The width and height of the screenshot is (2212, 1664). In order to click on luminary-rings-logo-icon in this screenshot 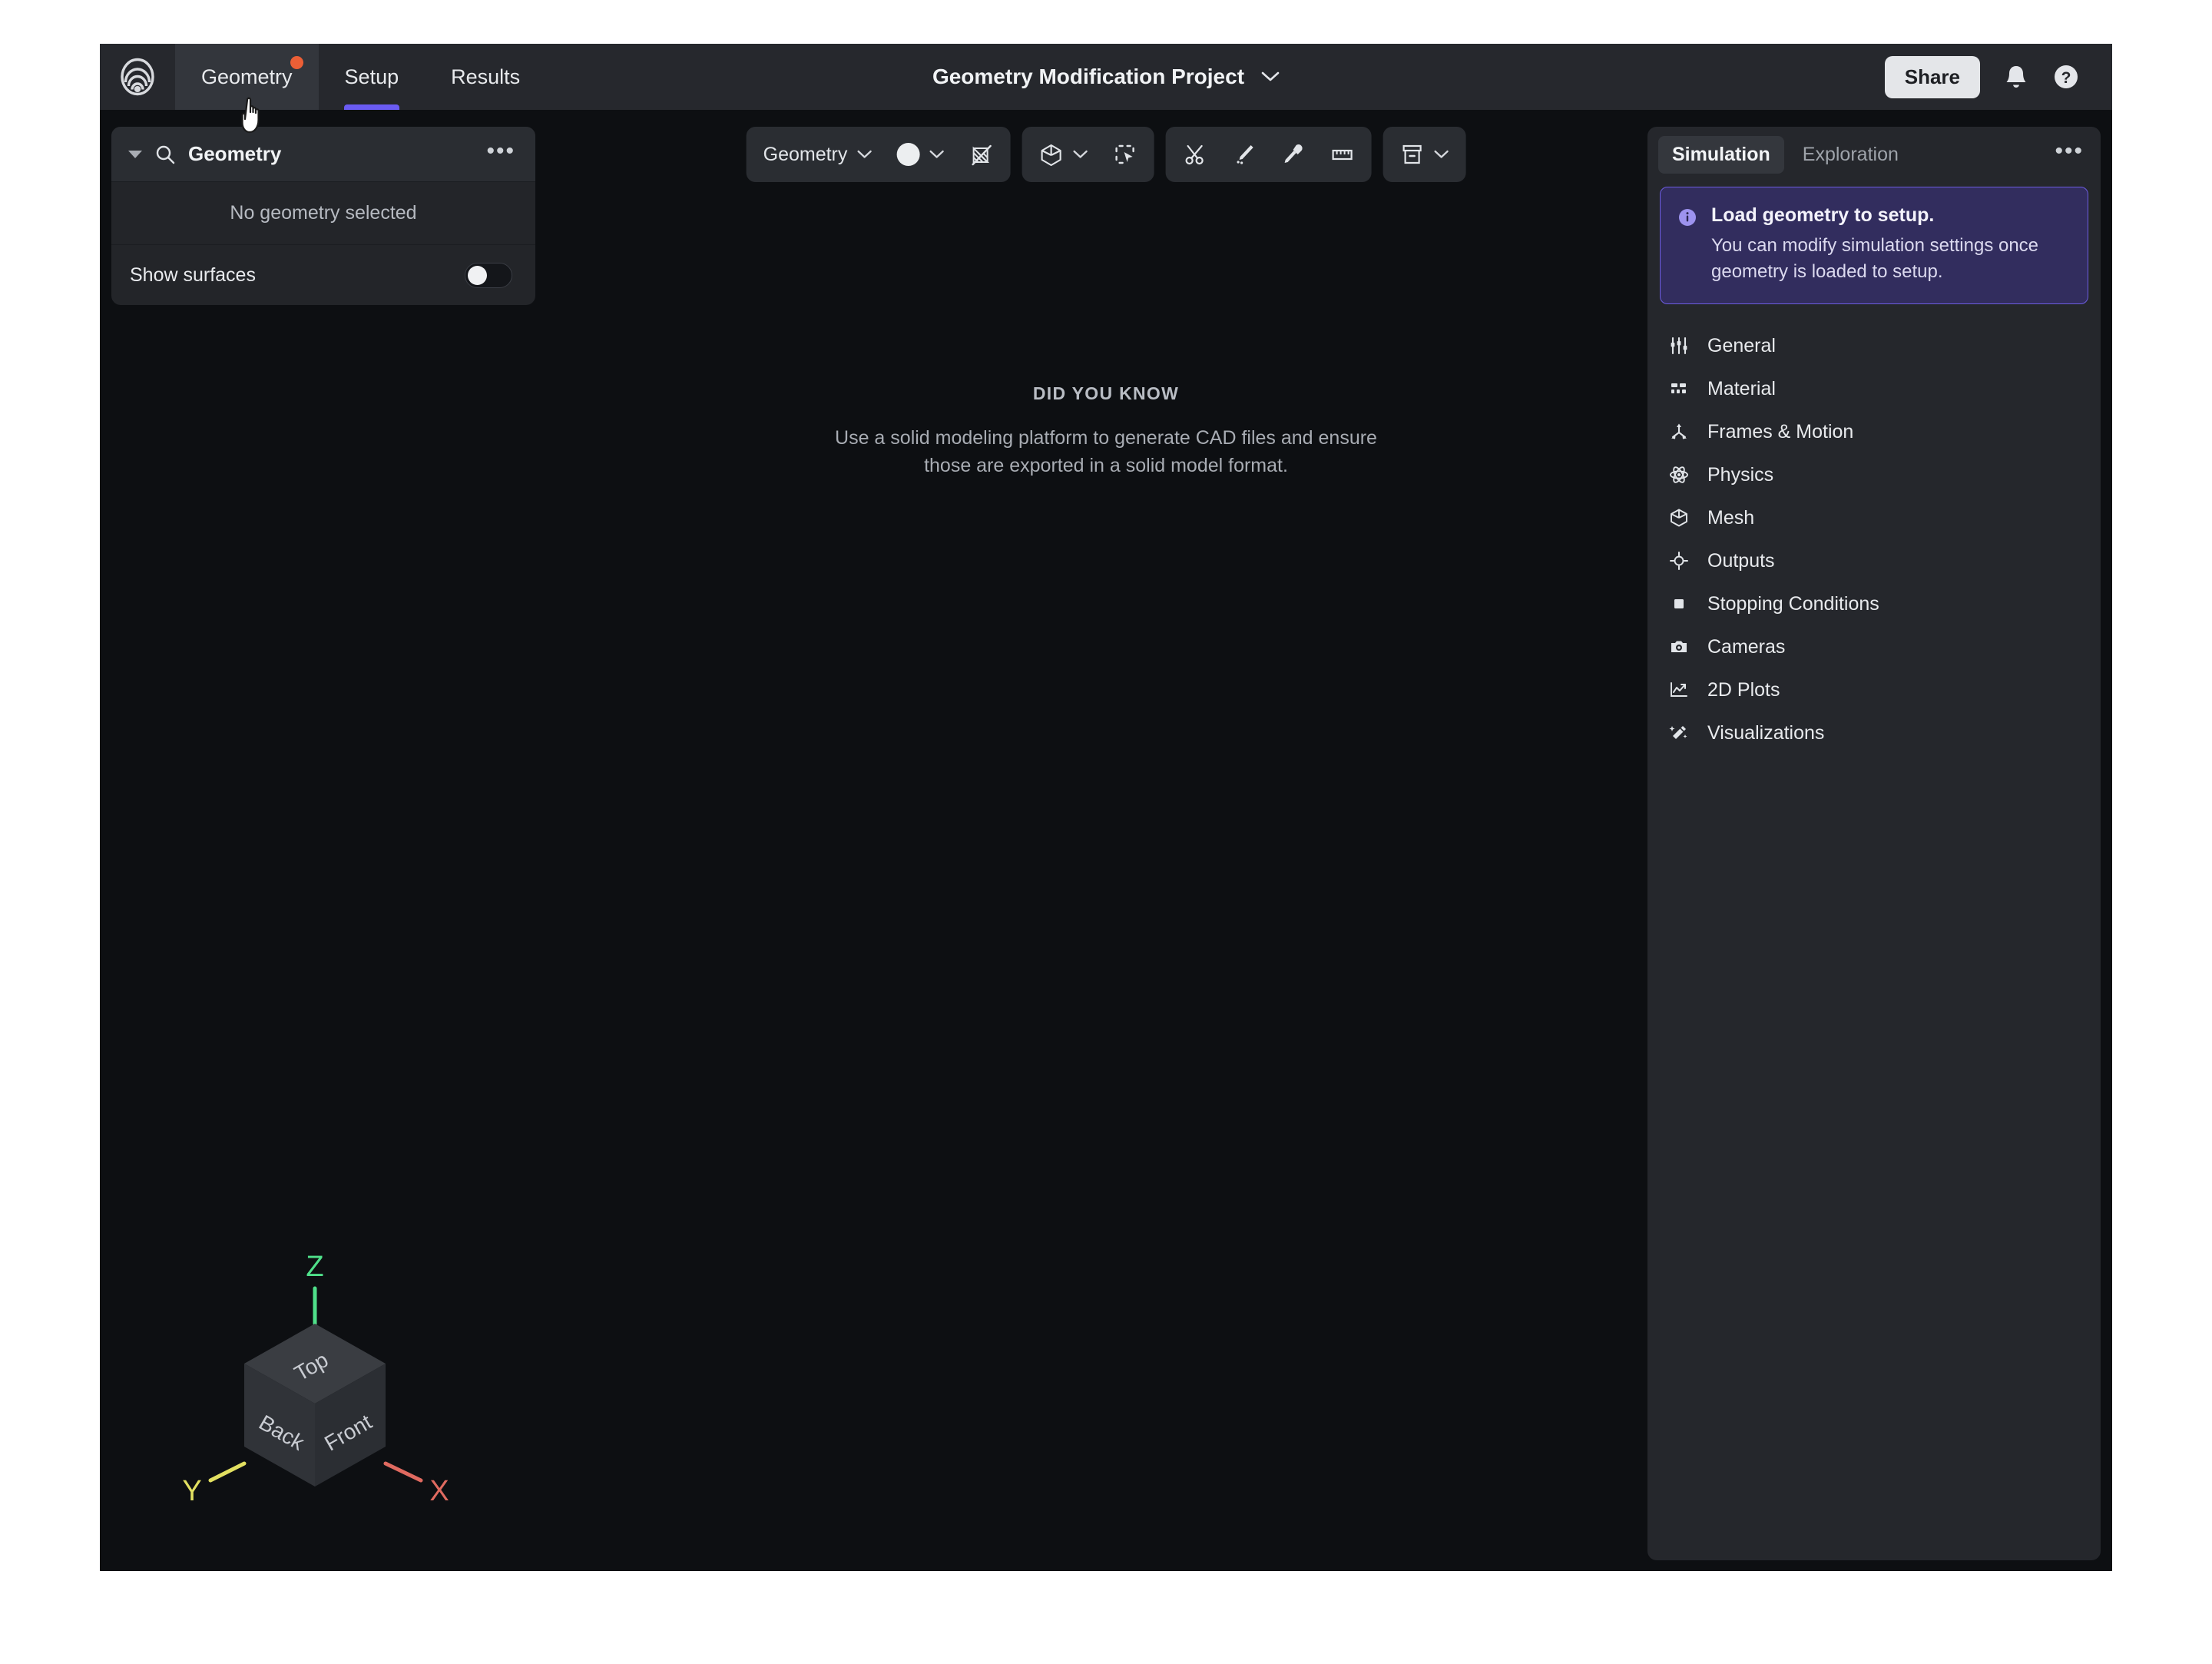, I will do `click(138, 77)`.